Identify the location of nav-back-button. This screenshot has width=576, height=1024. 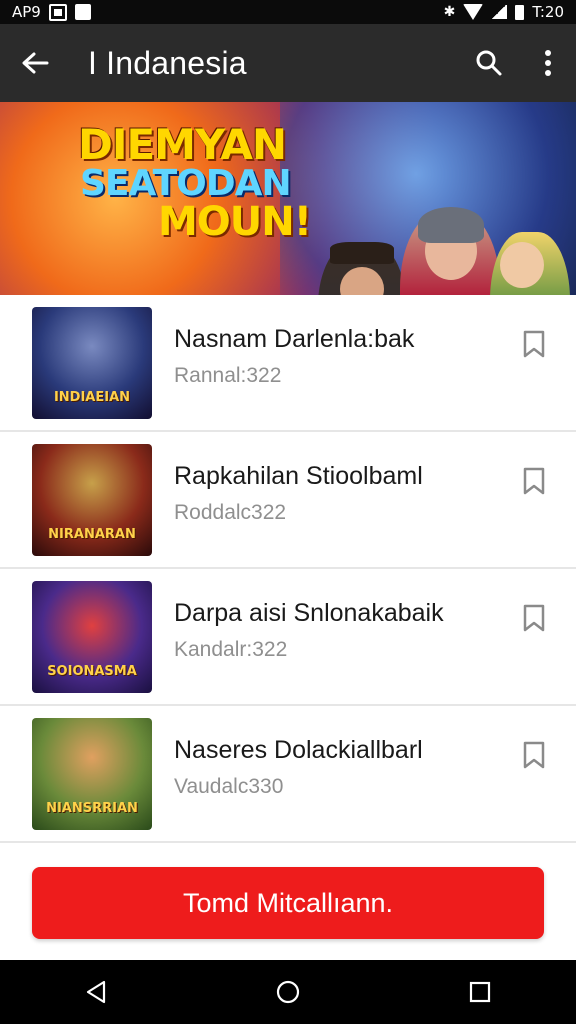
(96, 992).